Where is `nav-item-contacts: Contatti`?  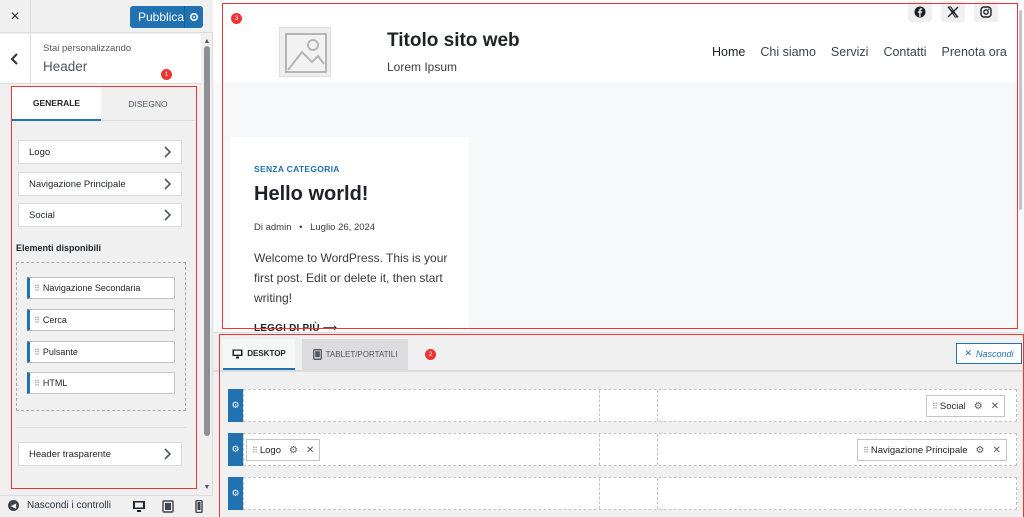
nav-item-contacts: Contatti is located at coordinates (904, 52).